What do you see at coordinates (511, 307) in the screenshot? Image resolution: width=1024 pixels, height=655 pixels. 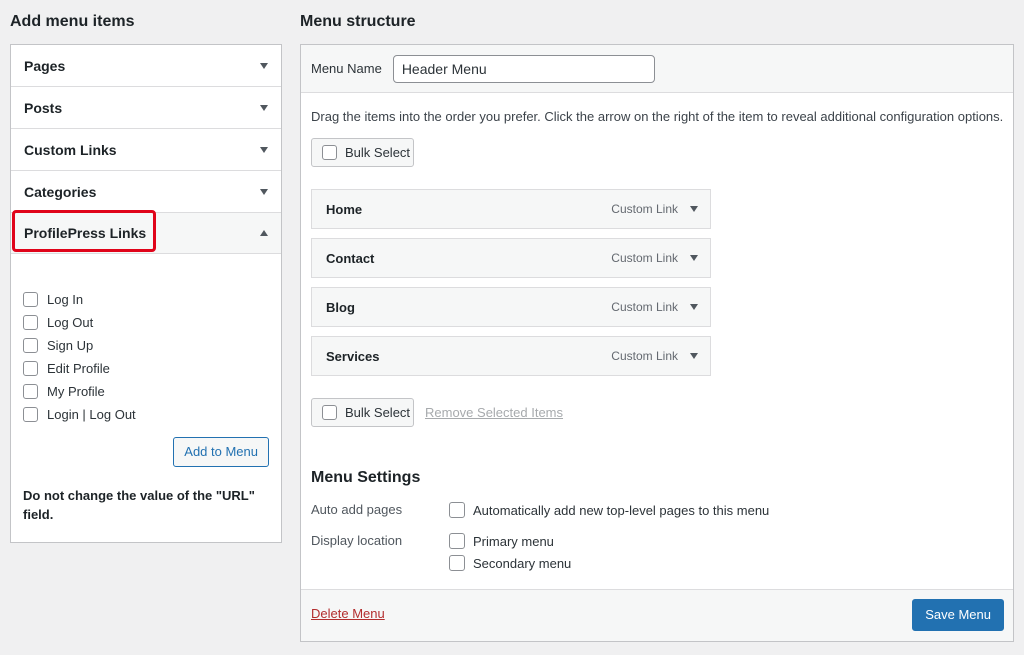 I see `menu-item-blog: Blog Custom Link` at bounding box center [511, 307].